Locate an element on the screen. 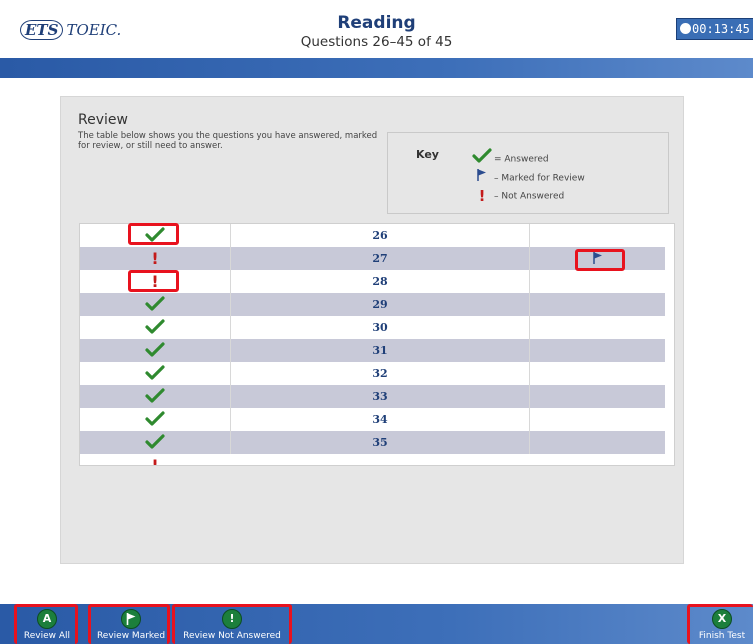 This screenshot has width=753, height=644. table-row: 32 is located at coordinates (372, 373).